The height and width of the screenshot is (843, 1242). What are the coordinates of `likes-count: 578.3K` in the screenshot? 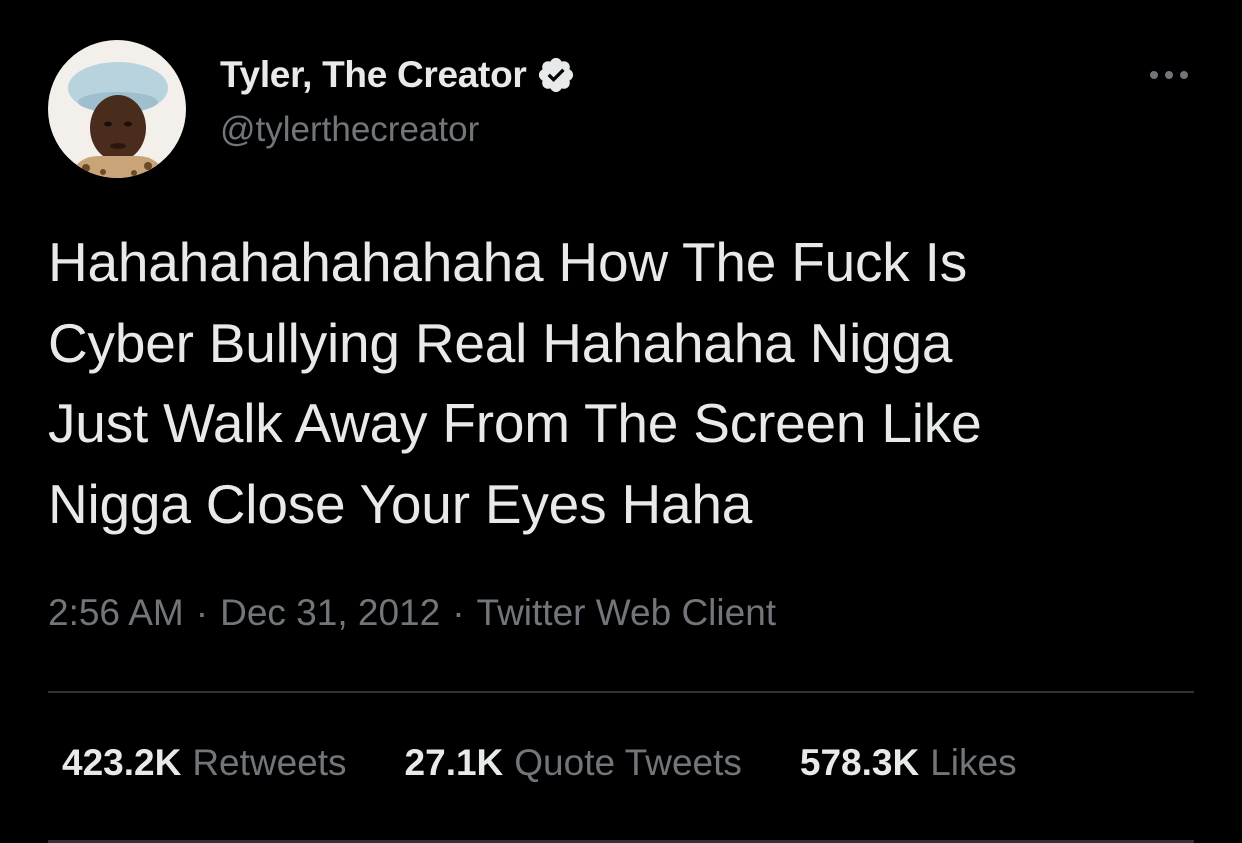 It's located at (859, 762).